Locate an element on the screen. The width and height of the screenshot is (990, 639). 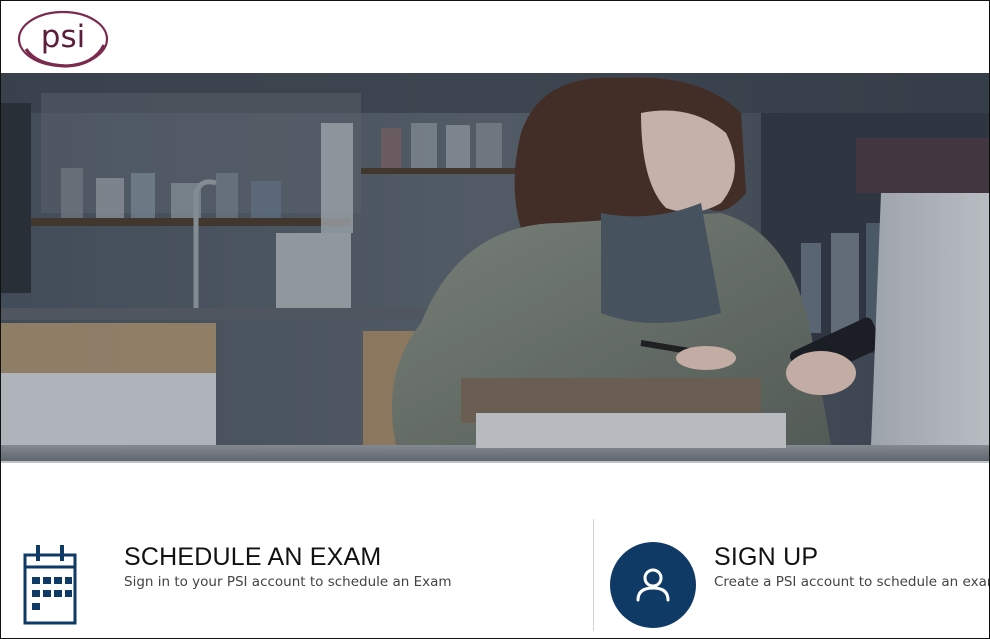
user-icon is located at coordinates (653, 585).